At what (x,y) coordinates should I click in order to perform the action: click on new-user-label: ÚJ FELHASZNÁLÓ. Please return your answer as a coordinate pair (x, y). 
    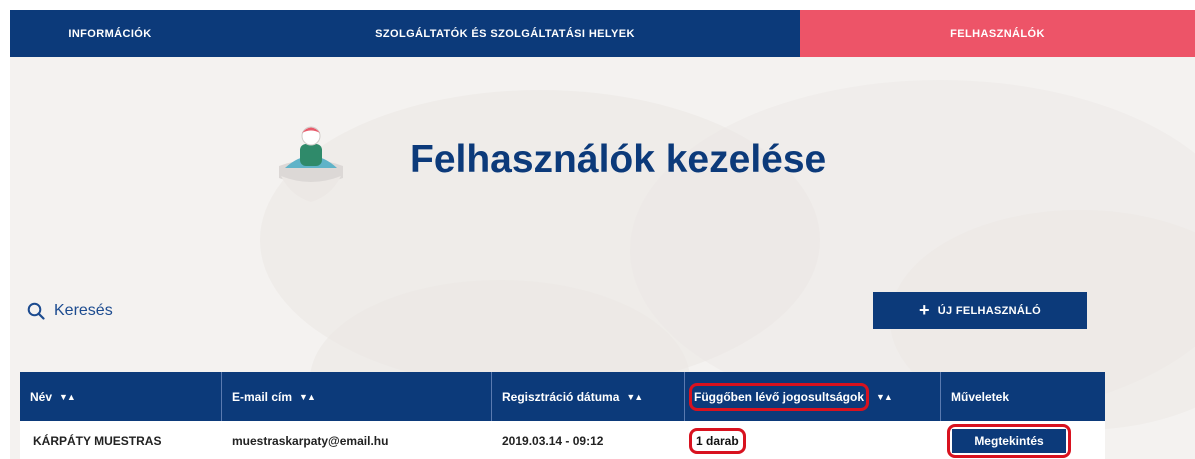
    Looking at the image, I should click on (989, 310).